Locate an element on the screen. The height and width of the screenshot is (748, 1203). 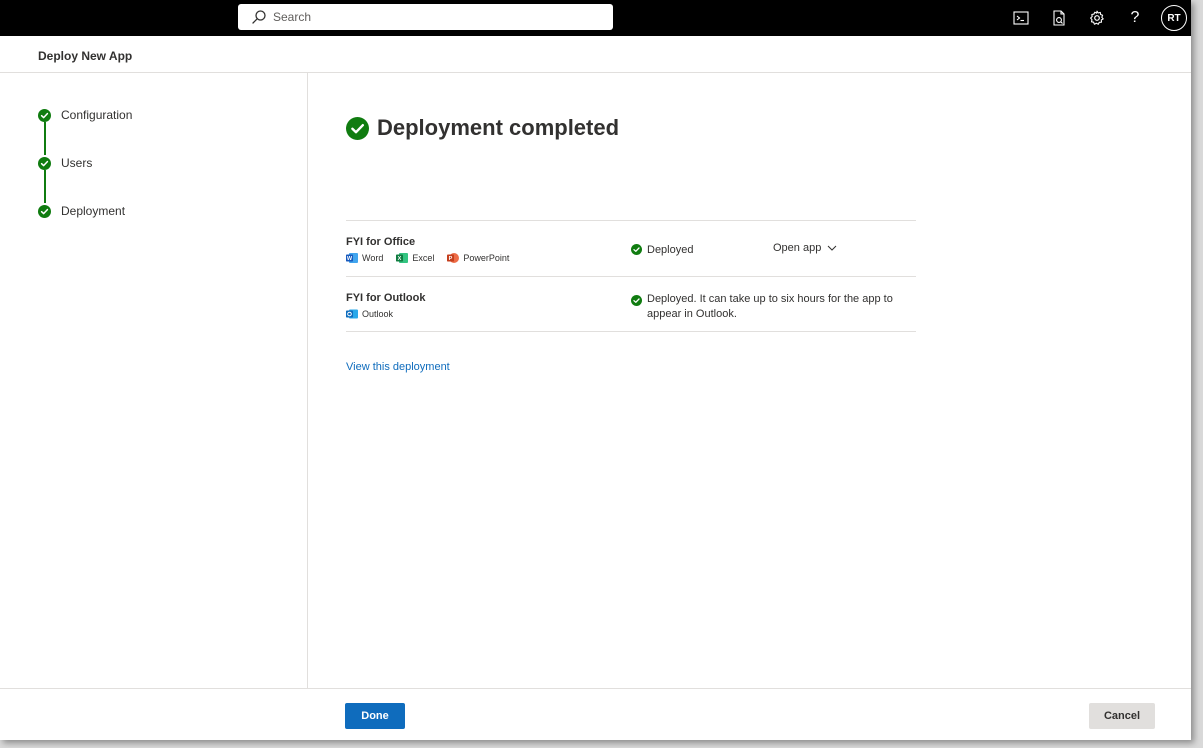
page-title: Deploy New App is located at coordinates (85, 56).